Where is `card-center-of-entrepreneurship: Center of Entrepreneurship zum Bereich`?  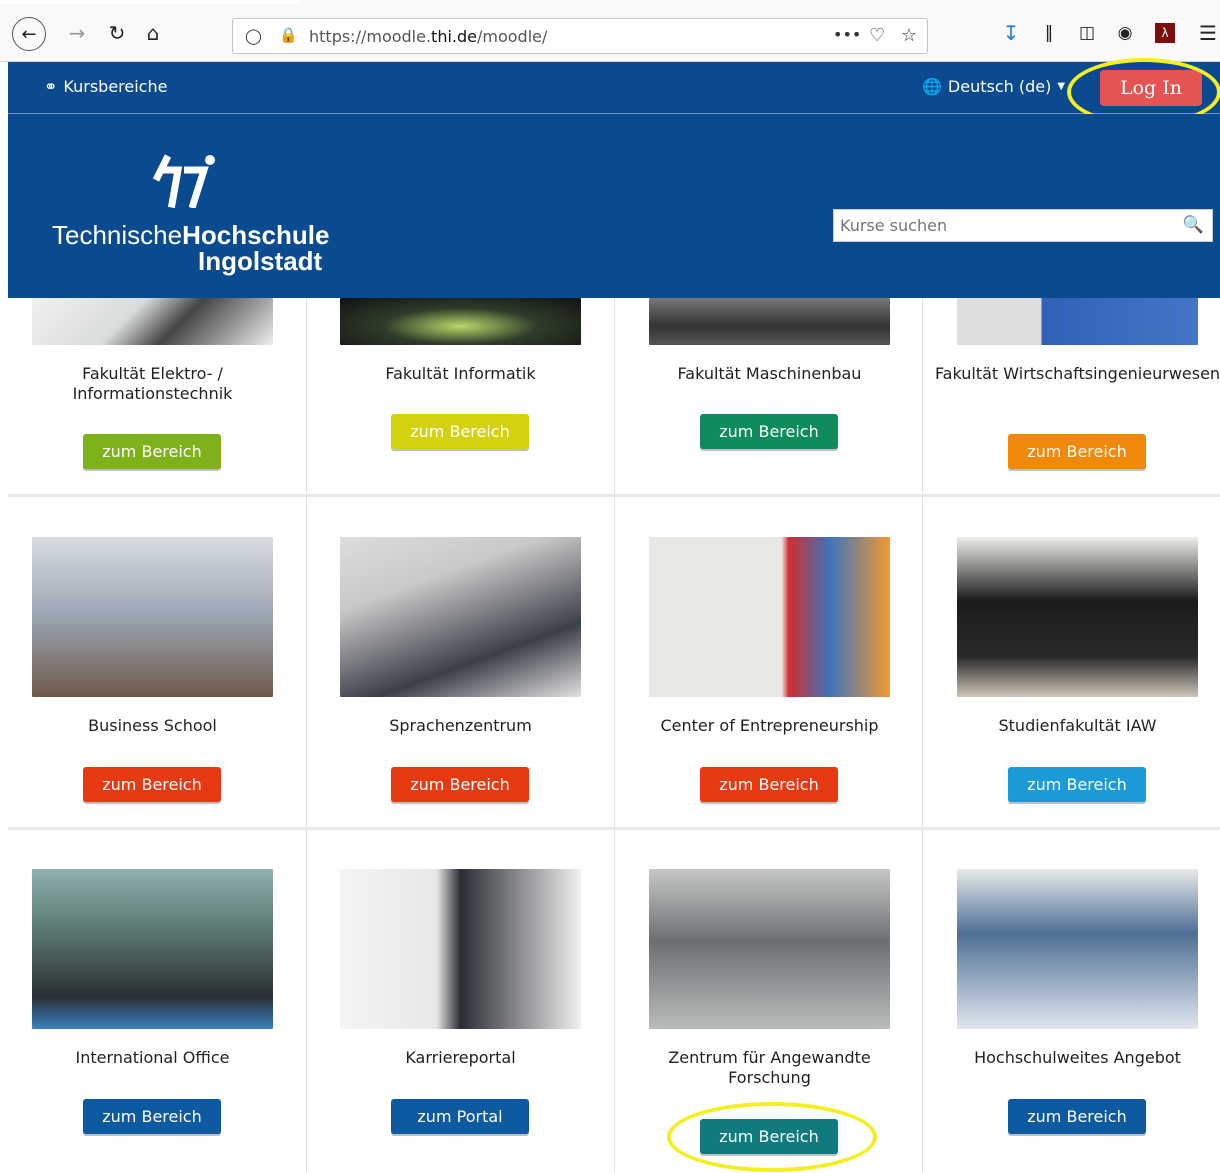
card-center-of-entrepreneurship: Center of Entrepreneurship zum Bereich is located at coordinates (779, 682).